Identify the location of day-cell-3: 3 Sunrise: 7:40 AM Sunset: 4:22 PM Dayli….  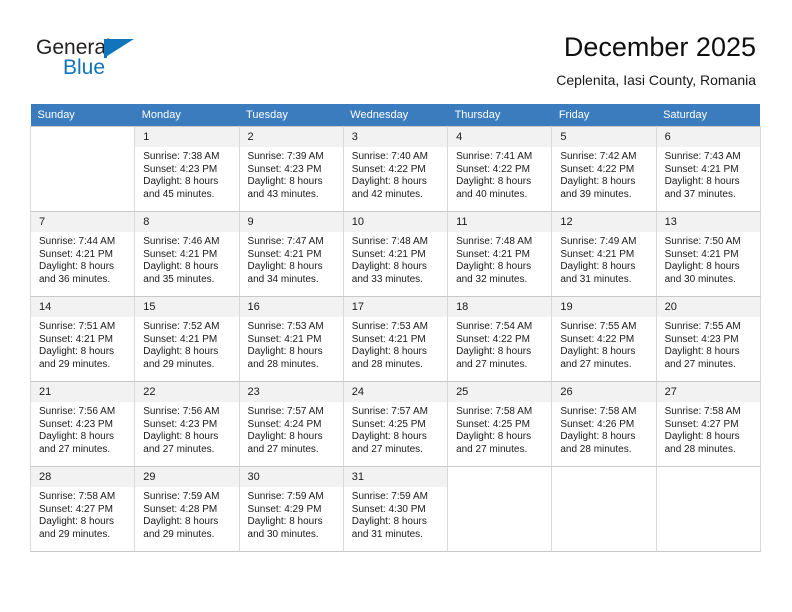
(395, 169).